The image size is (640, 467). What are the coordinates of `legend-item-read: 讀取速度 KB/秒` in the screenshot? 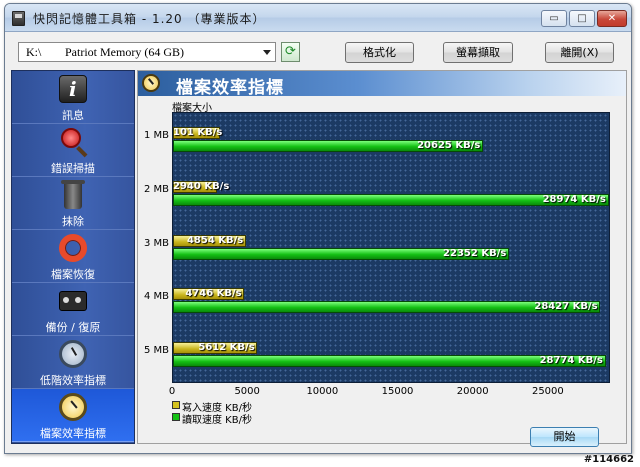 It's located at (212, 418).